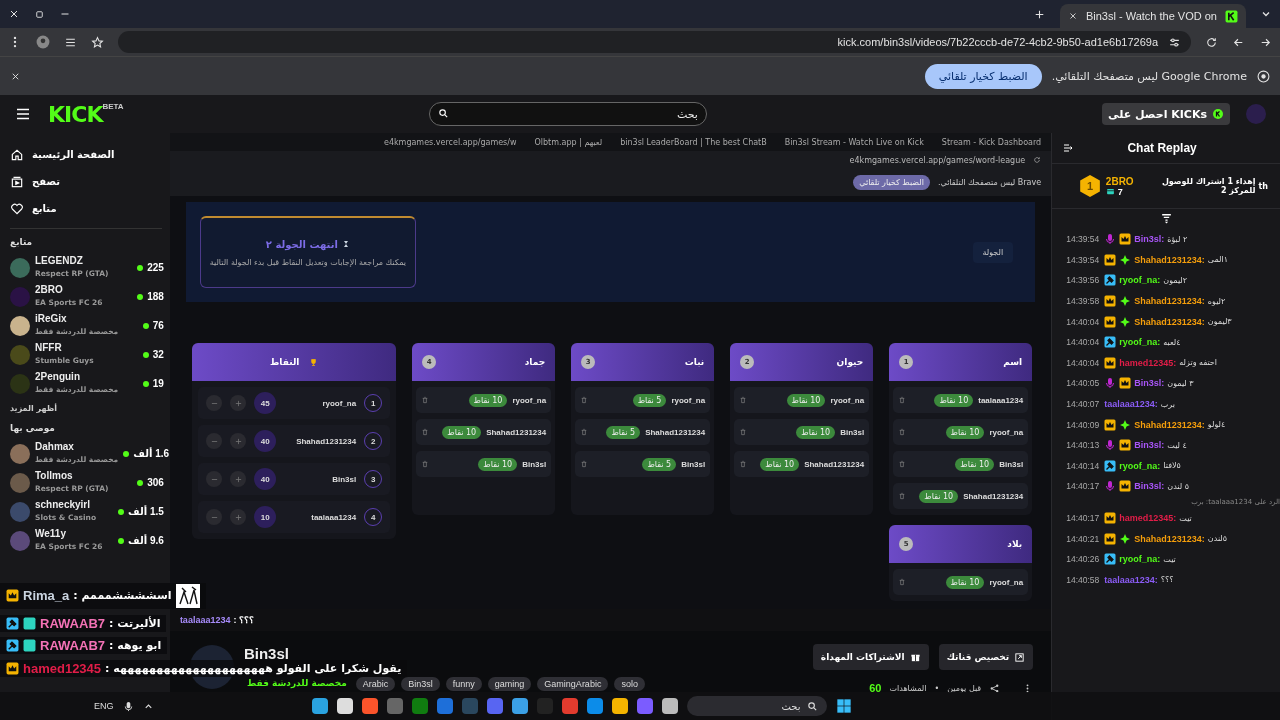  What do you see at coordinates (535, 362) in the screenshot?
I see `category-title: جماد` at bounding box center [535, 362].